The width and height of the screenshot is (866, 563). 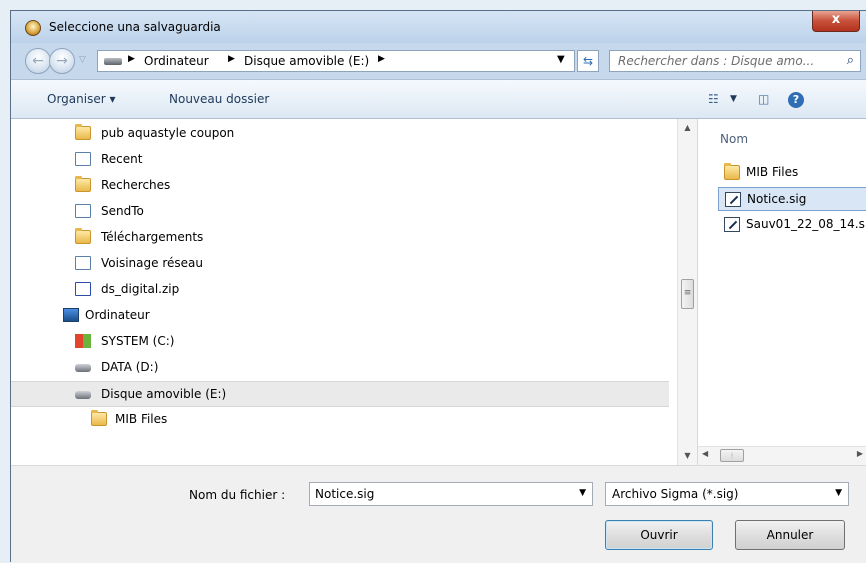 What do you see at coordinates (777, 199) in the screenshot?
I see `file-item-label: Notice.sig` at bounding box center [777, 199].